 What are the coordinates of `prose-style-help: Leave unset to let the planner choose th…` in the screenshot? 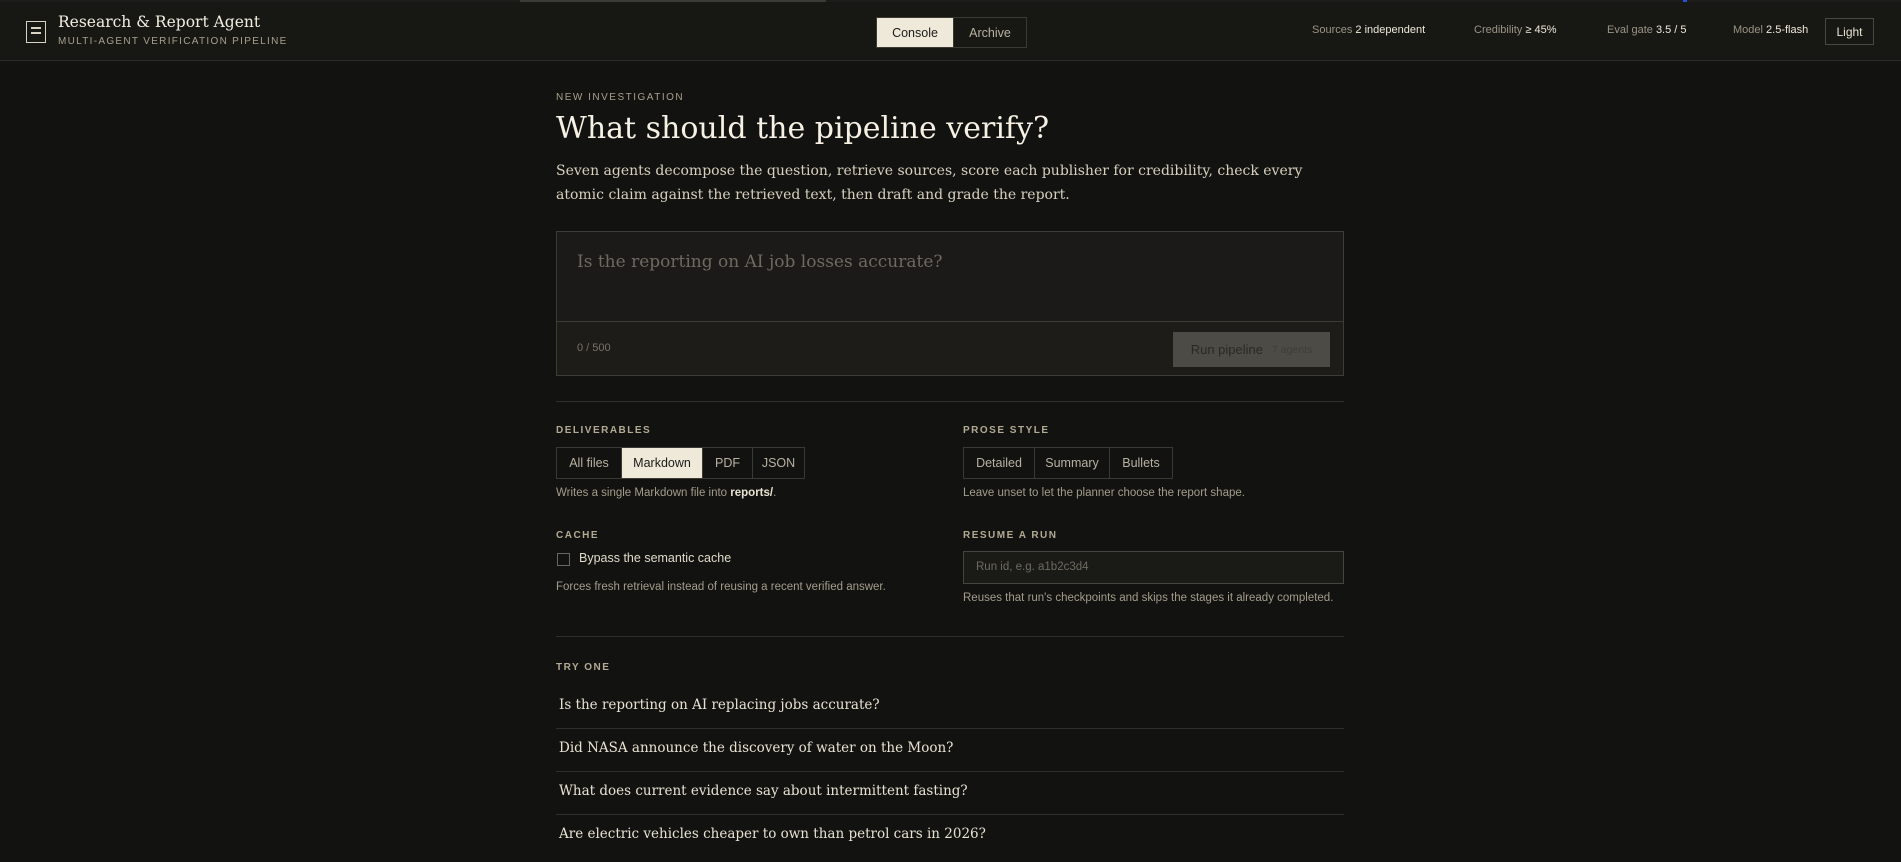 It's located at (1104, 493).